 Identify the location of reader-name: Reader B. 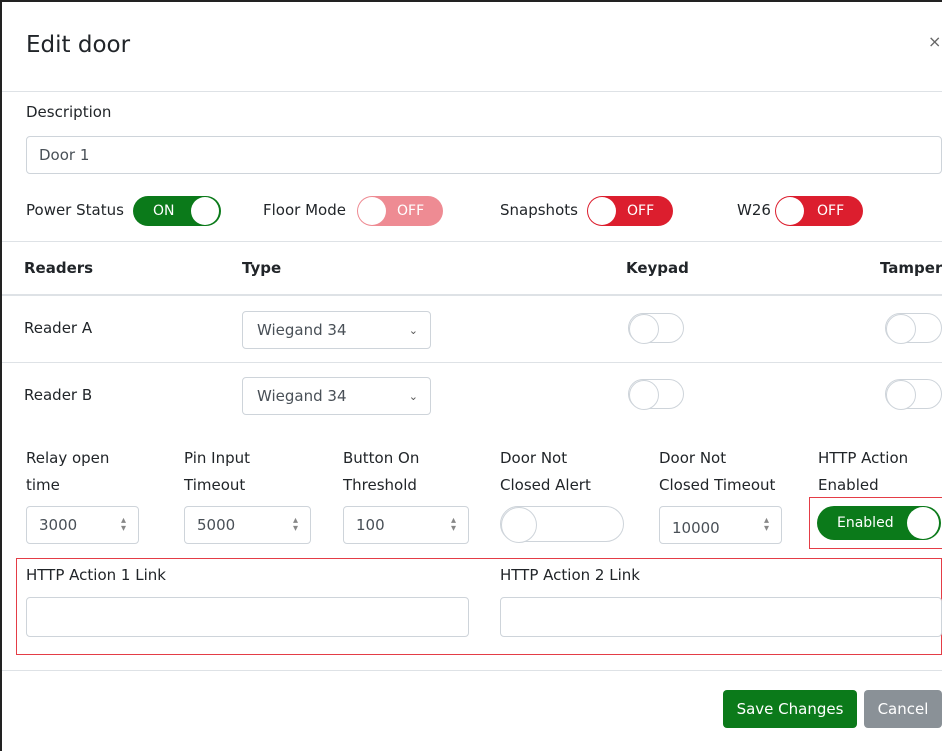
(58, 395).